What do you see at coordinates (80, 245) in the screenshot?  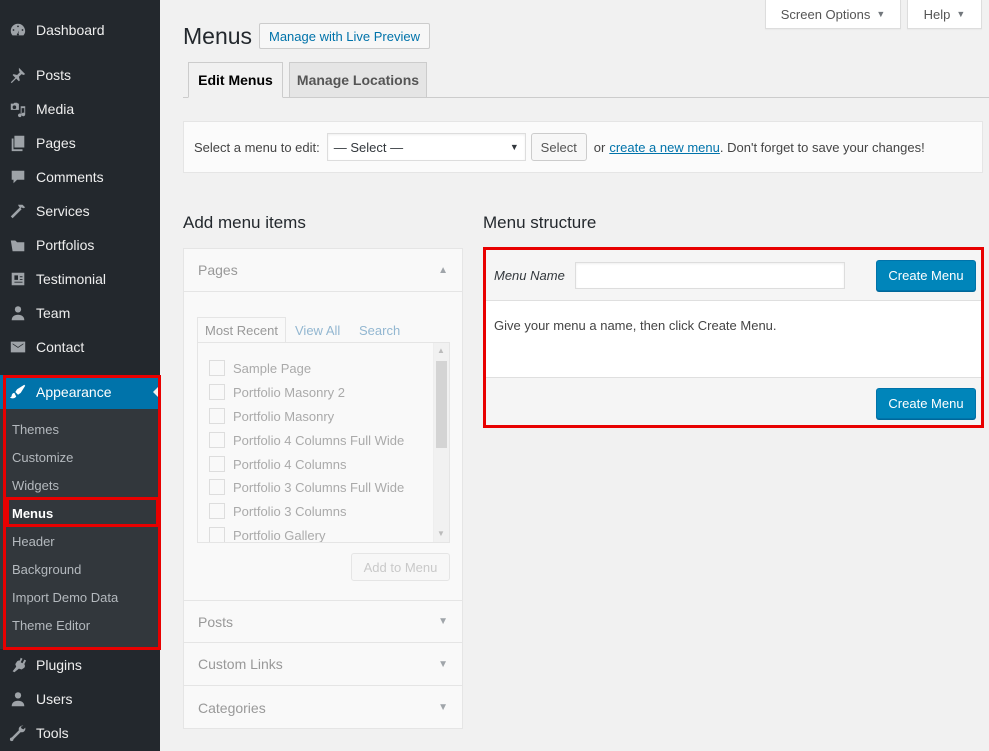 I see `sidebar-item-portfolios: Portfolios` at bounding box center [80, 245].